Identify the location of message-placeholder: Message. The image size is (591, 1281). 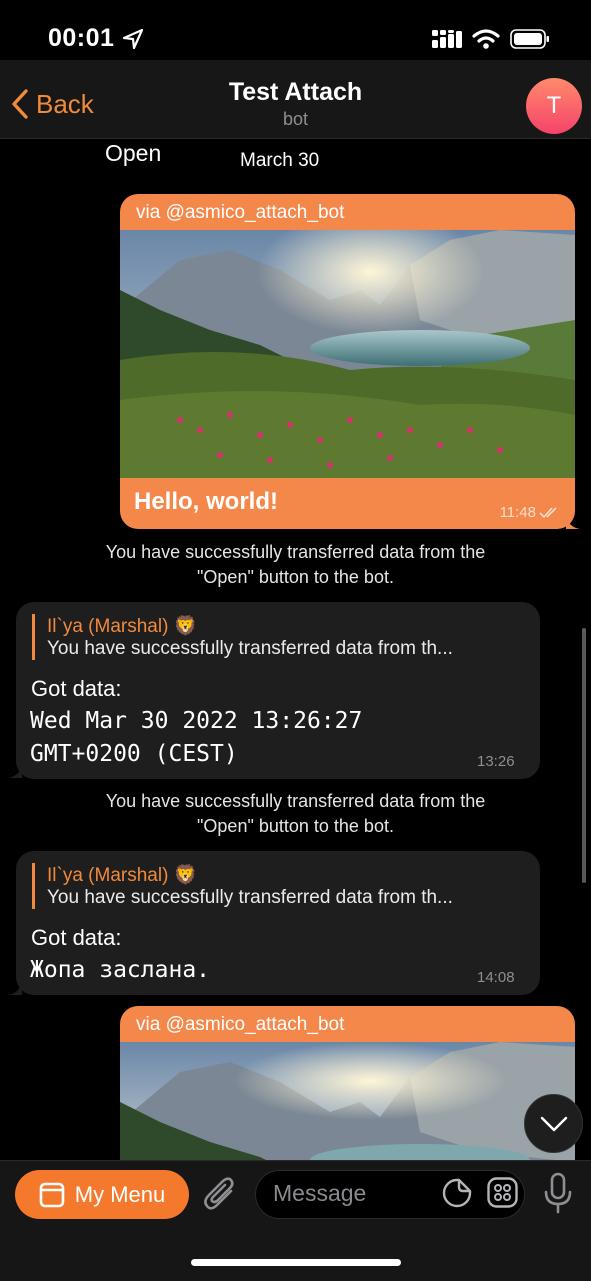
(320, 1193).